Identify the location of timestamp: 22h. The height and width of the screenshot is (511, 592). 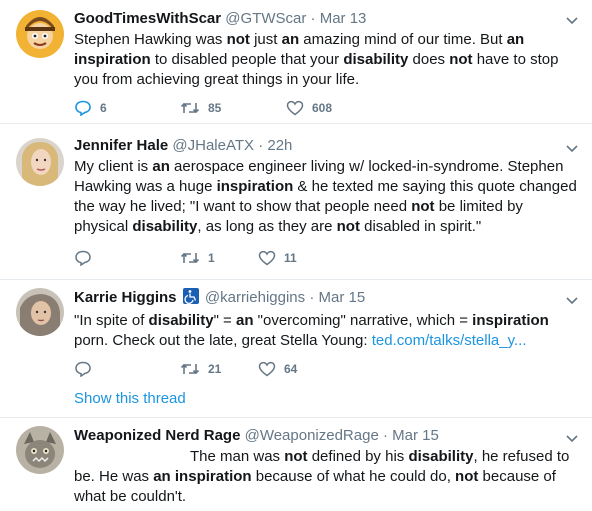
(279, 145).